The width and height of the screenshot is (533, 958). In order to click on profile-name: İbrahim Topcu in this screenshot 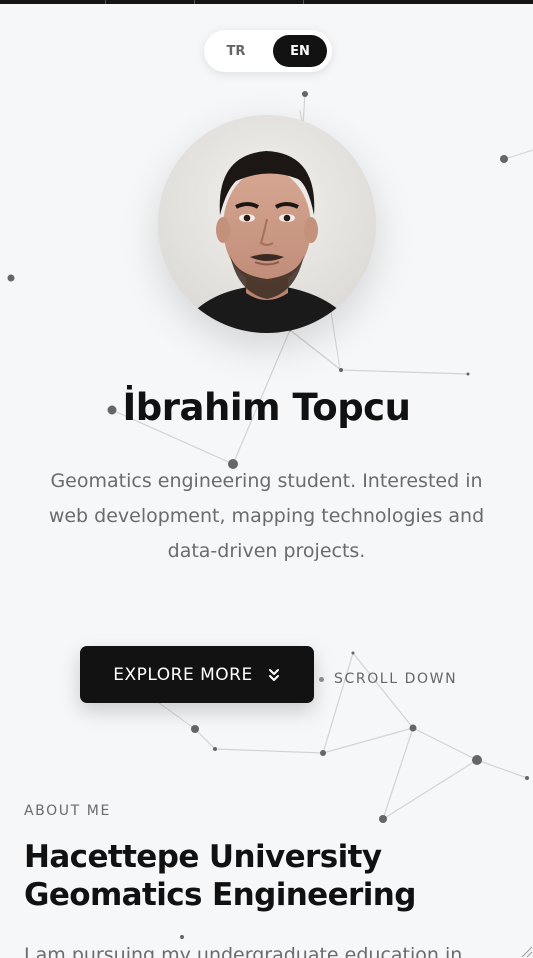, I will do `click(266, 407)`.